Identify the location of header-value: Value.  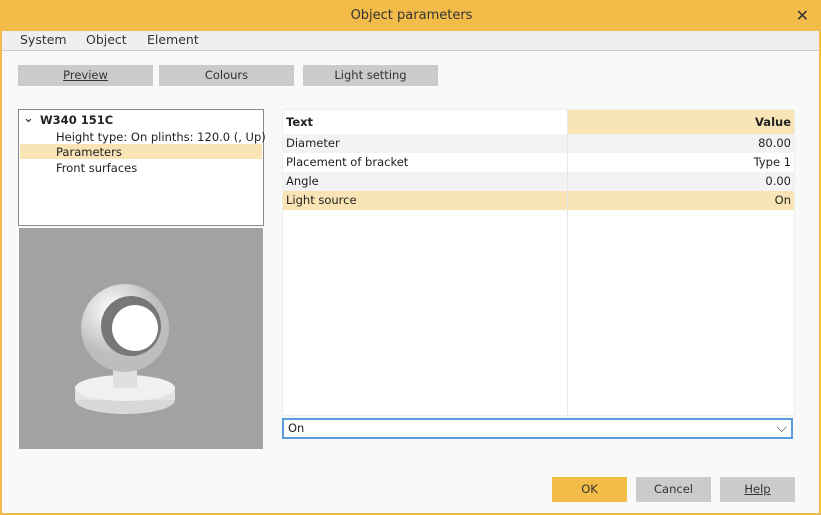
(773, 122).